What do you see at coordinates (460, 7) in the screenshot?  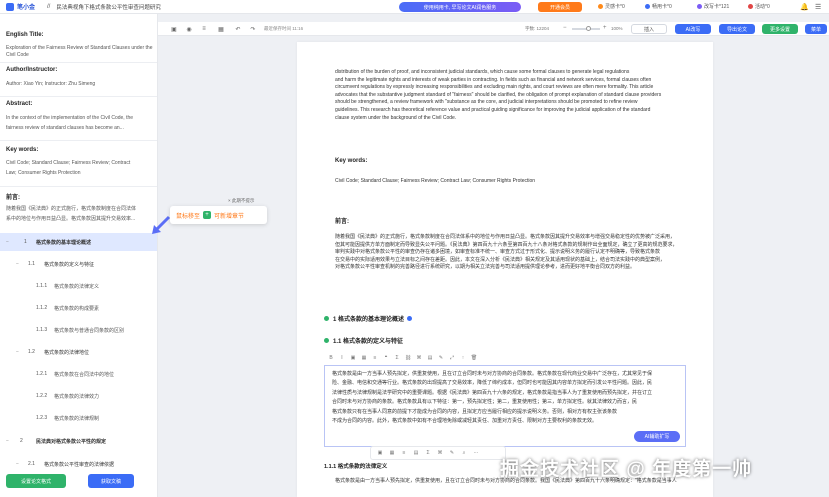 I see `promo-banner: 使用纯用卡, 早写论文AI润色服务` at bounding box center [460, 7].